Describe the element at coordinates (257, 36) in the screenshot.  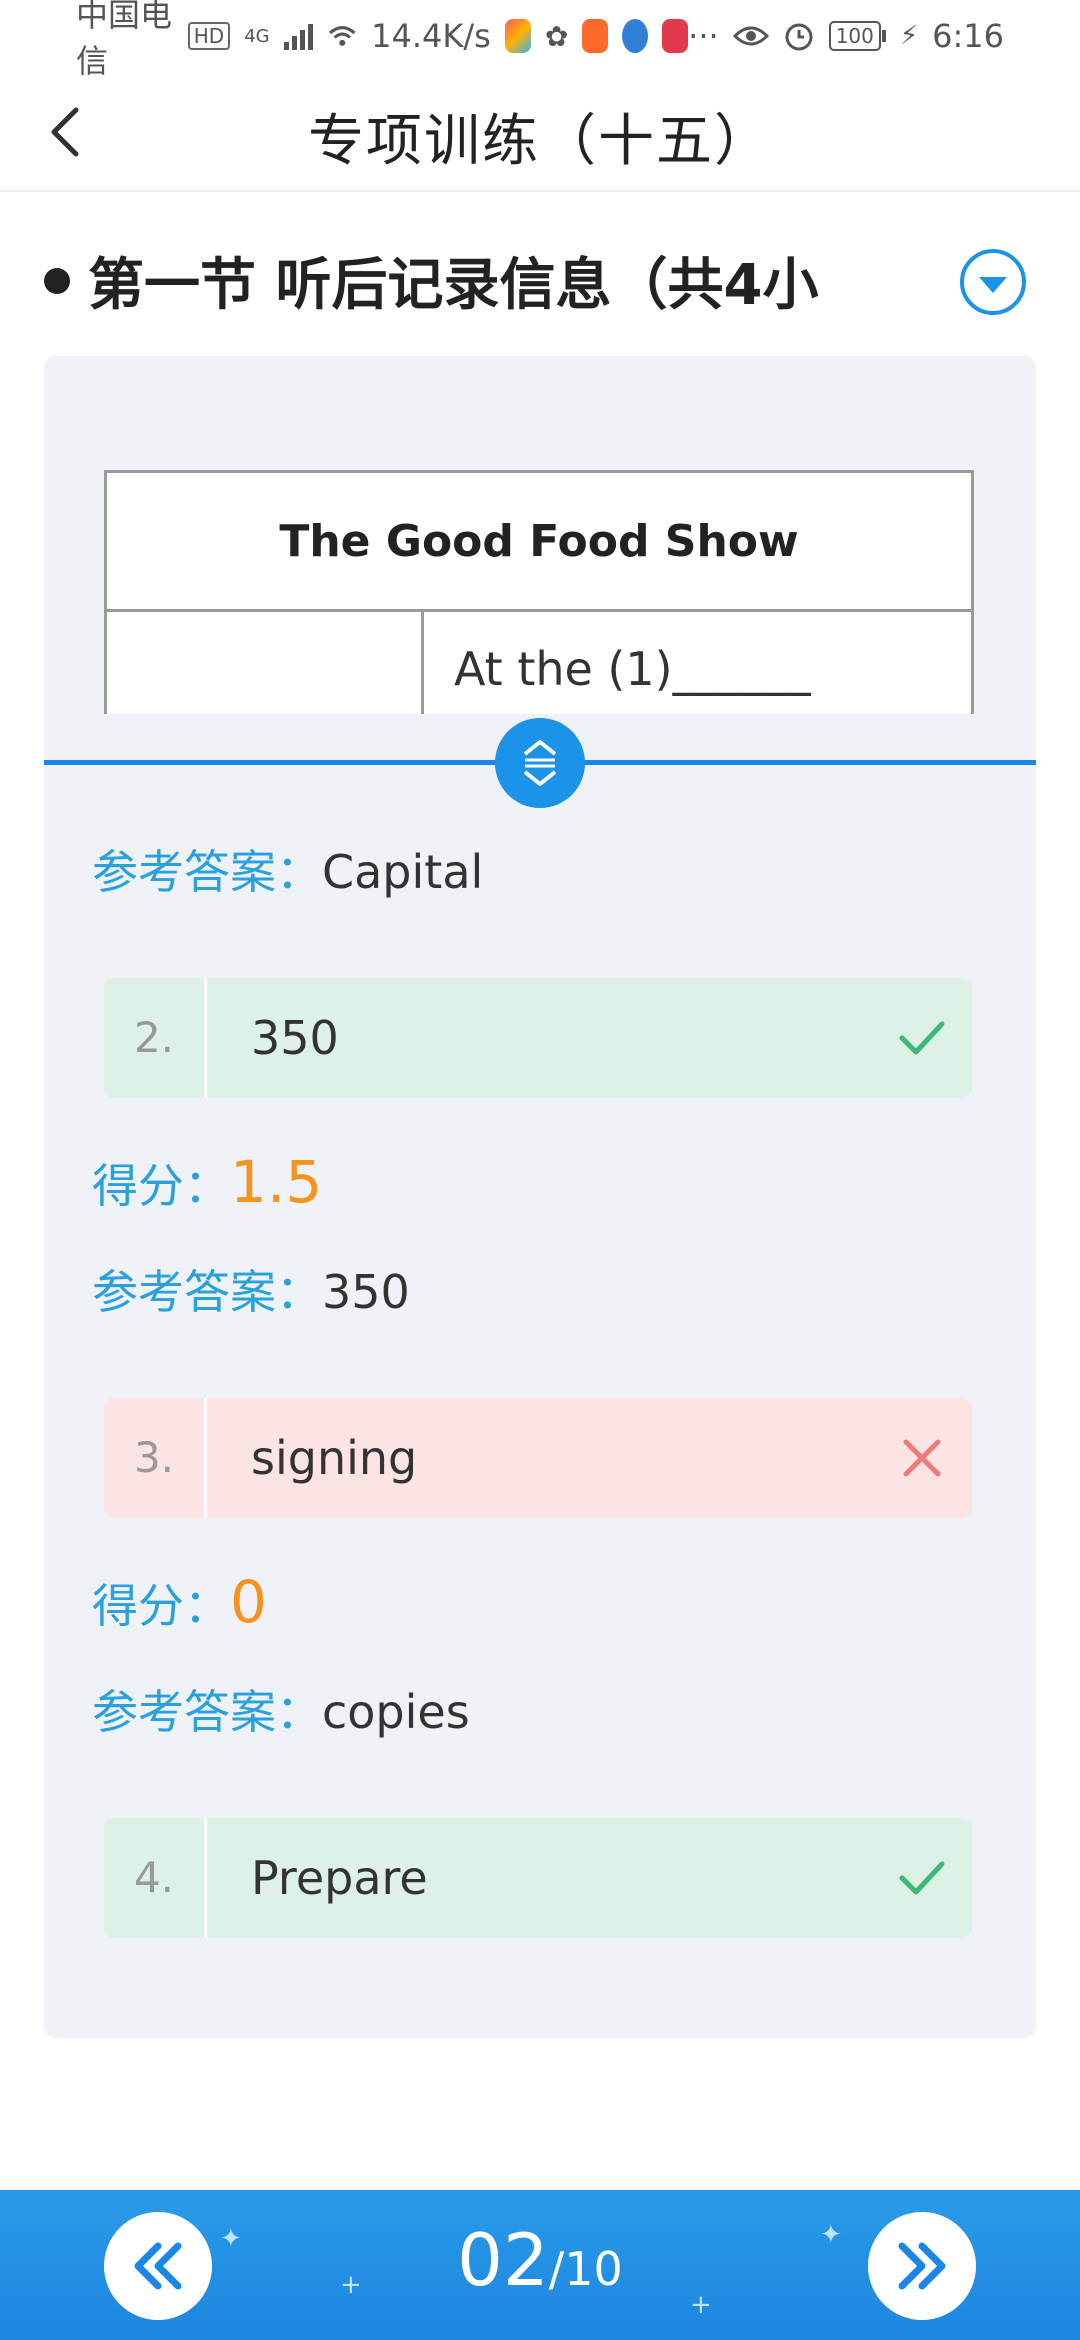
I see `network-type: 4G` at that location.